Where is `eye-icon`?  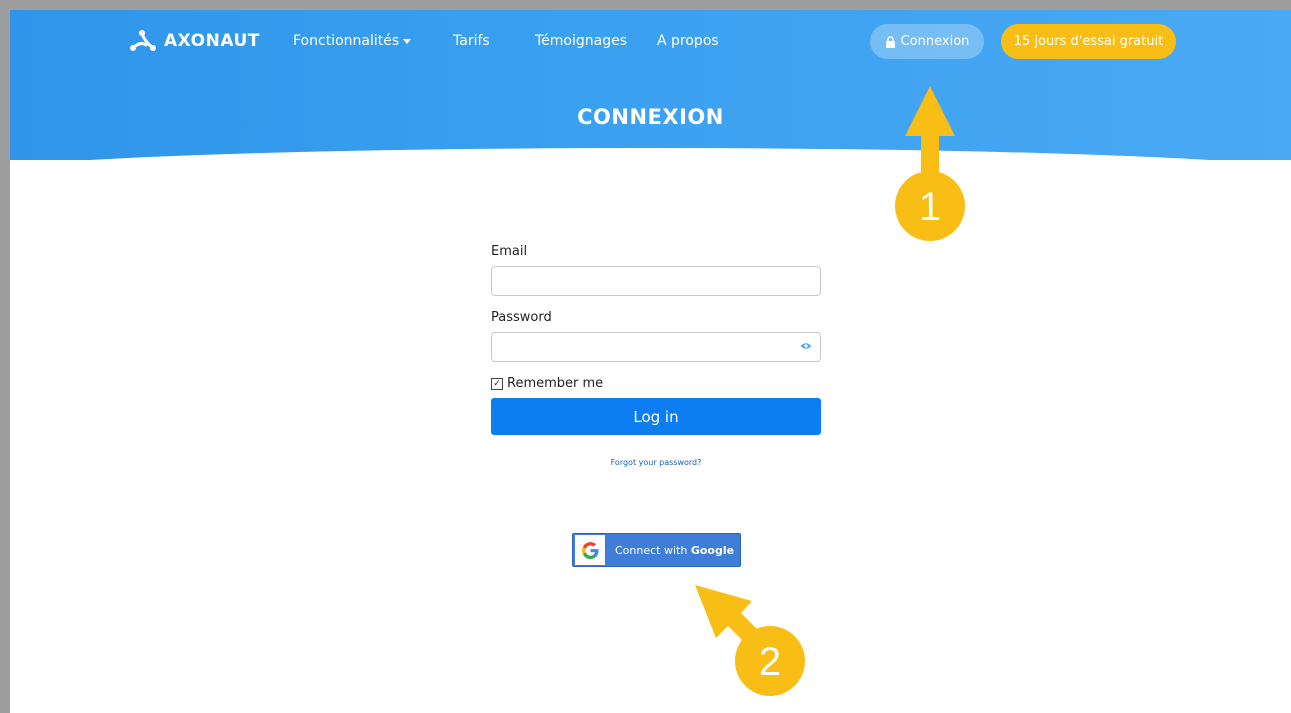 eye-icon is located at coordinates (806, 346).